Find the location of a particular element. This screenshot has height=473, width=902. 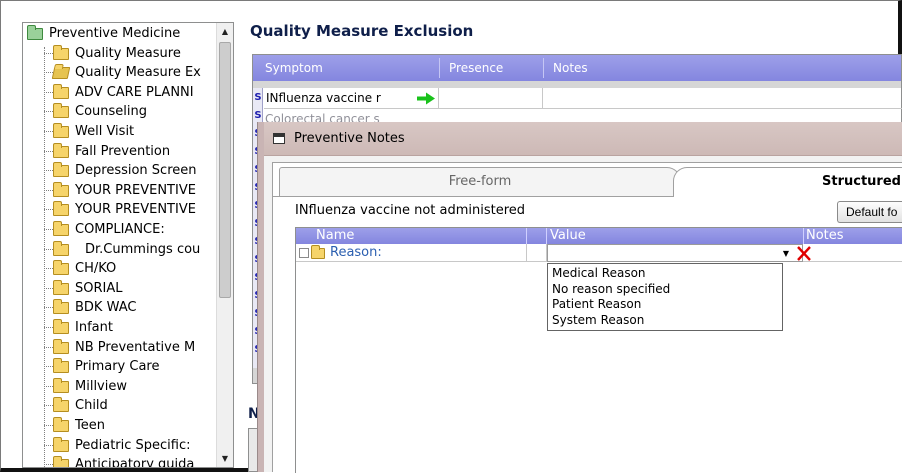

presence-column-header: Presence is located at coordinates (476, 68).